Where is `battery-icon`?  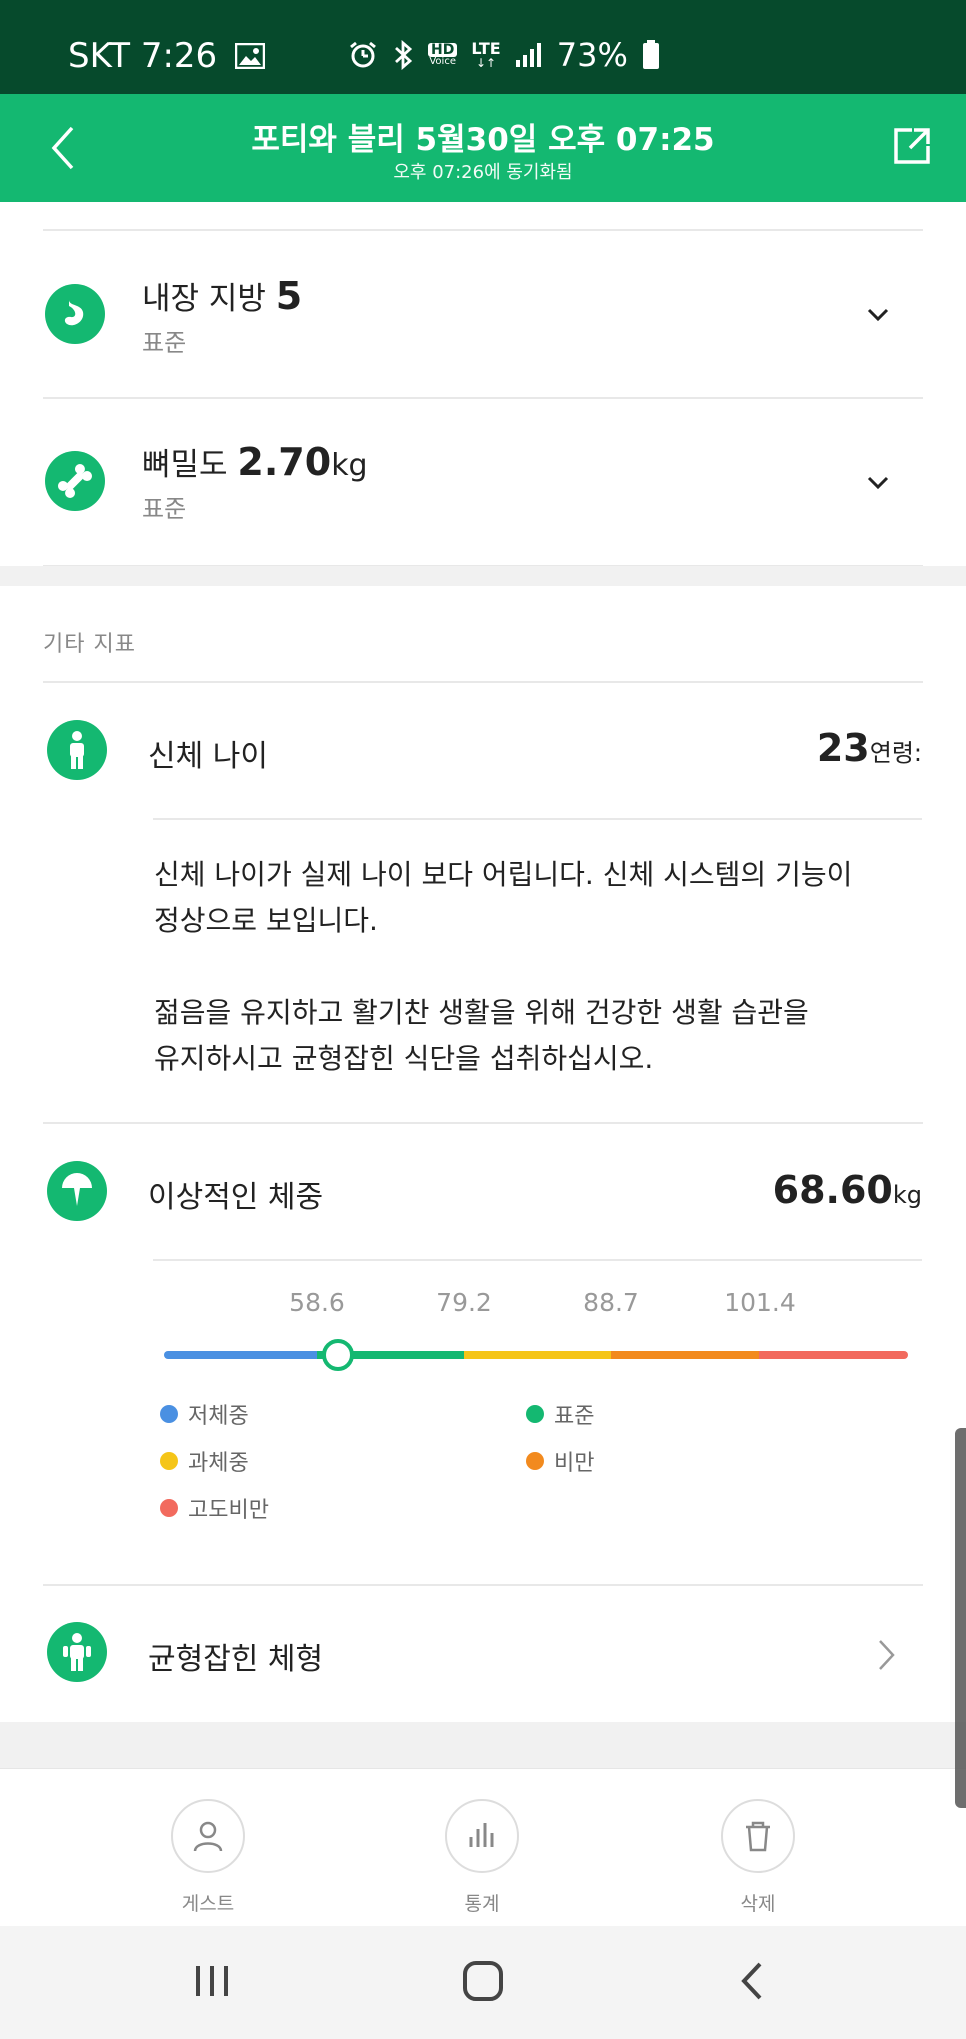
battery-icon is located at coordinates (651, 55).